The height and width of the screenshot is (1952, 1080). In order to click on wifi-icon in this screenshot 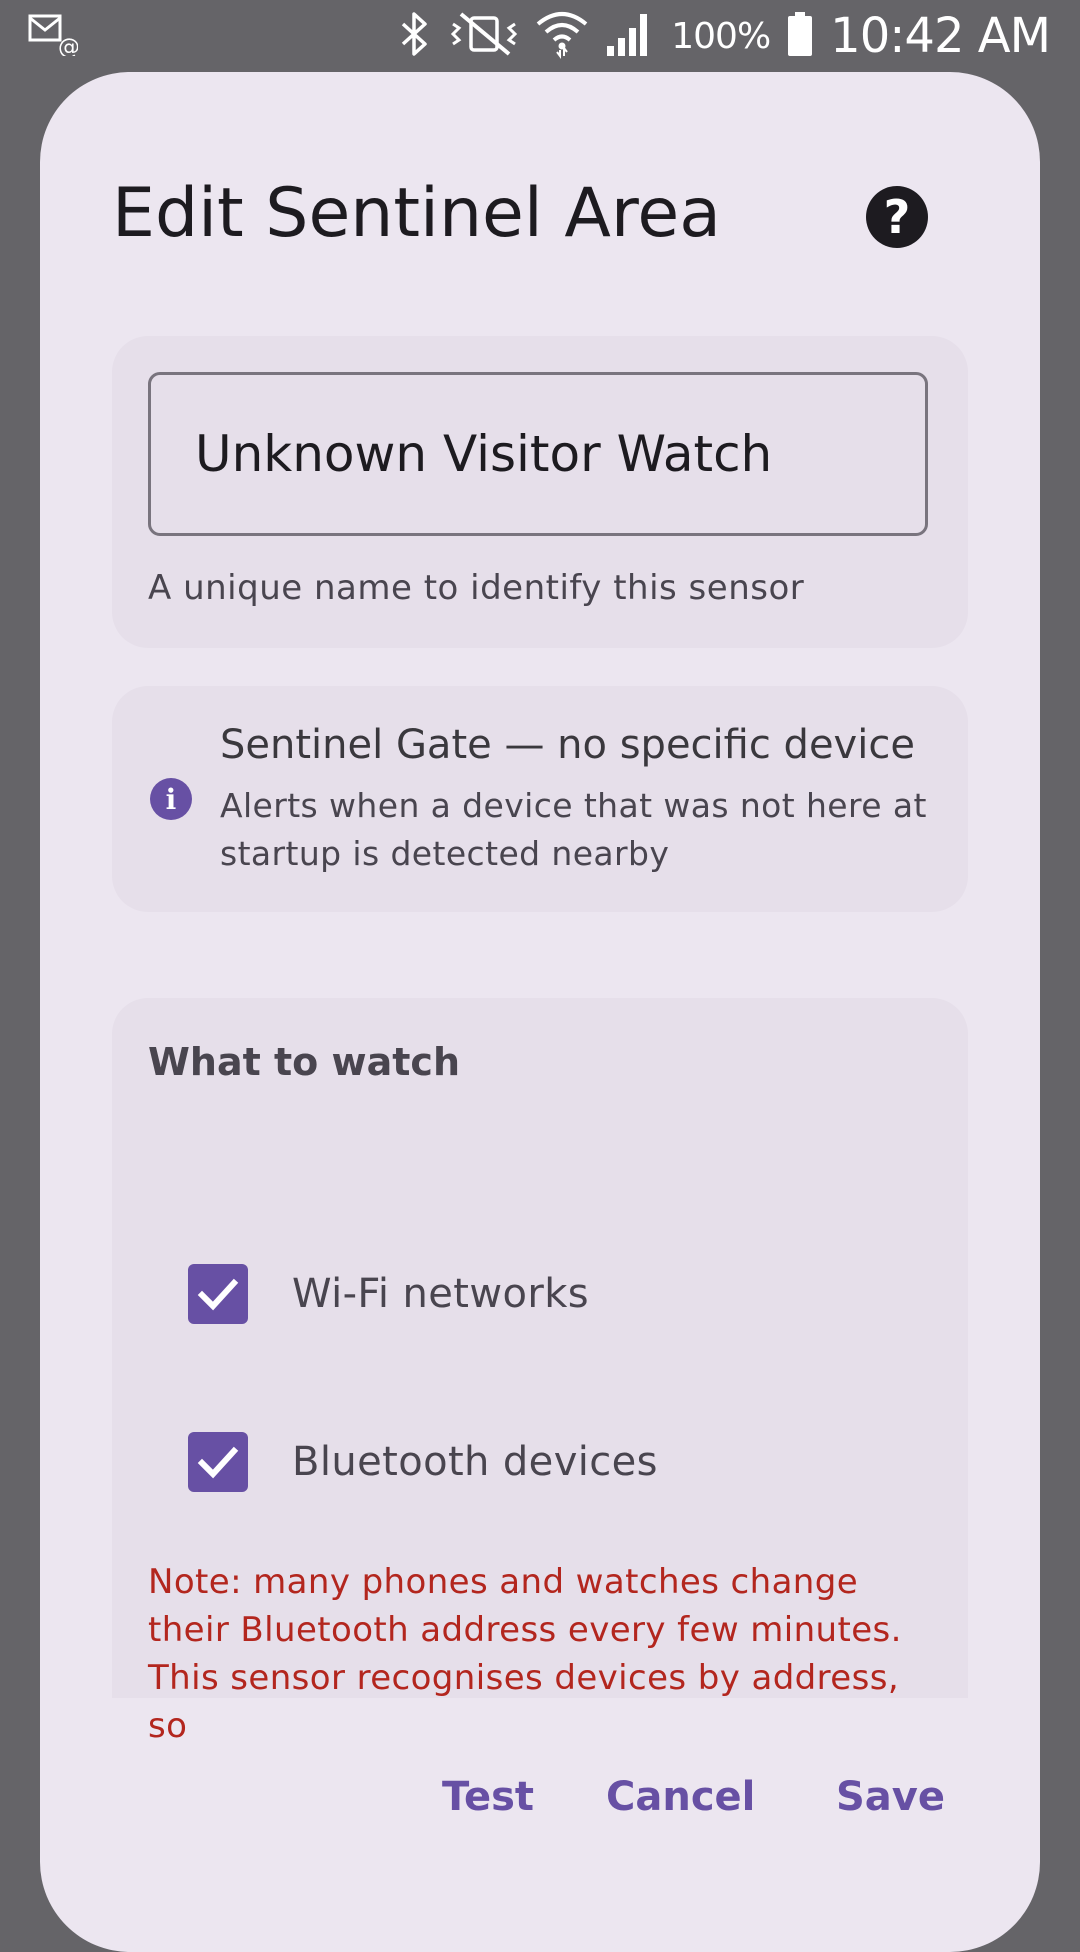, I will do `click(562, 36)`.